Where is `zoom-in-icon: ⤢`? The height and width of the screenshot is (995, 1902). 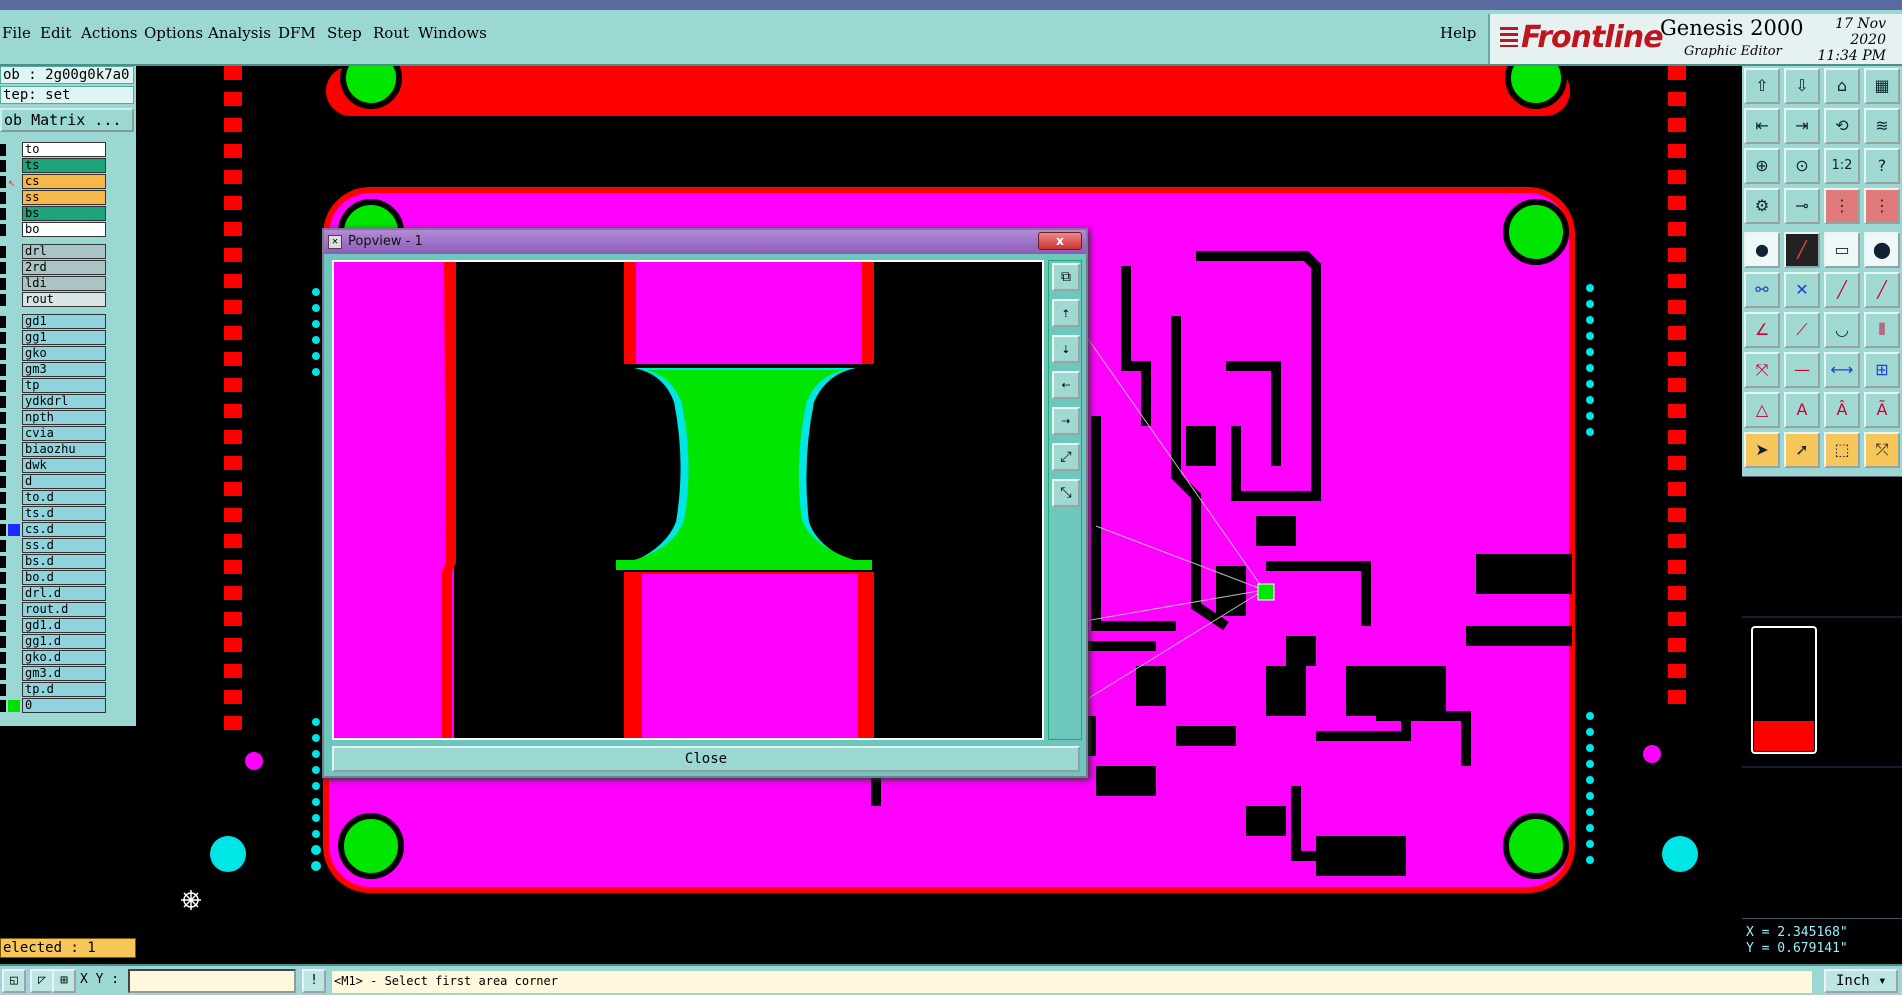 zoom-in-icon: ⤢ is located at coordinates (1066, 457).